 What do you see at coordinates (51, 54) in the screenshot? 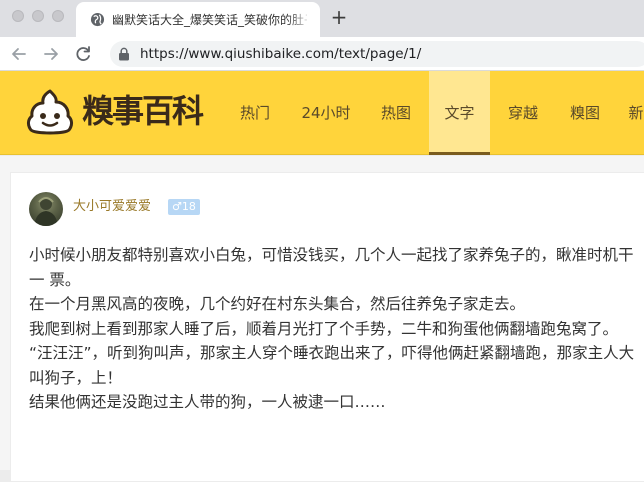
I see `forward-arrow-icon` at bounding box center [51, 54].